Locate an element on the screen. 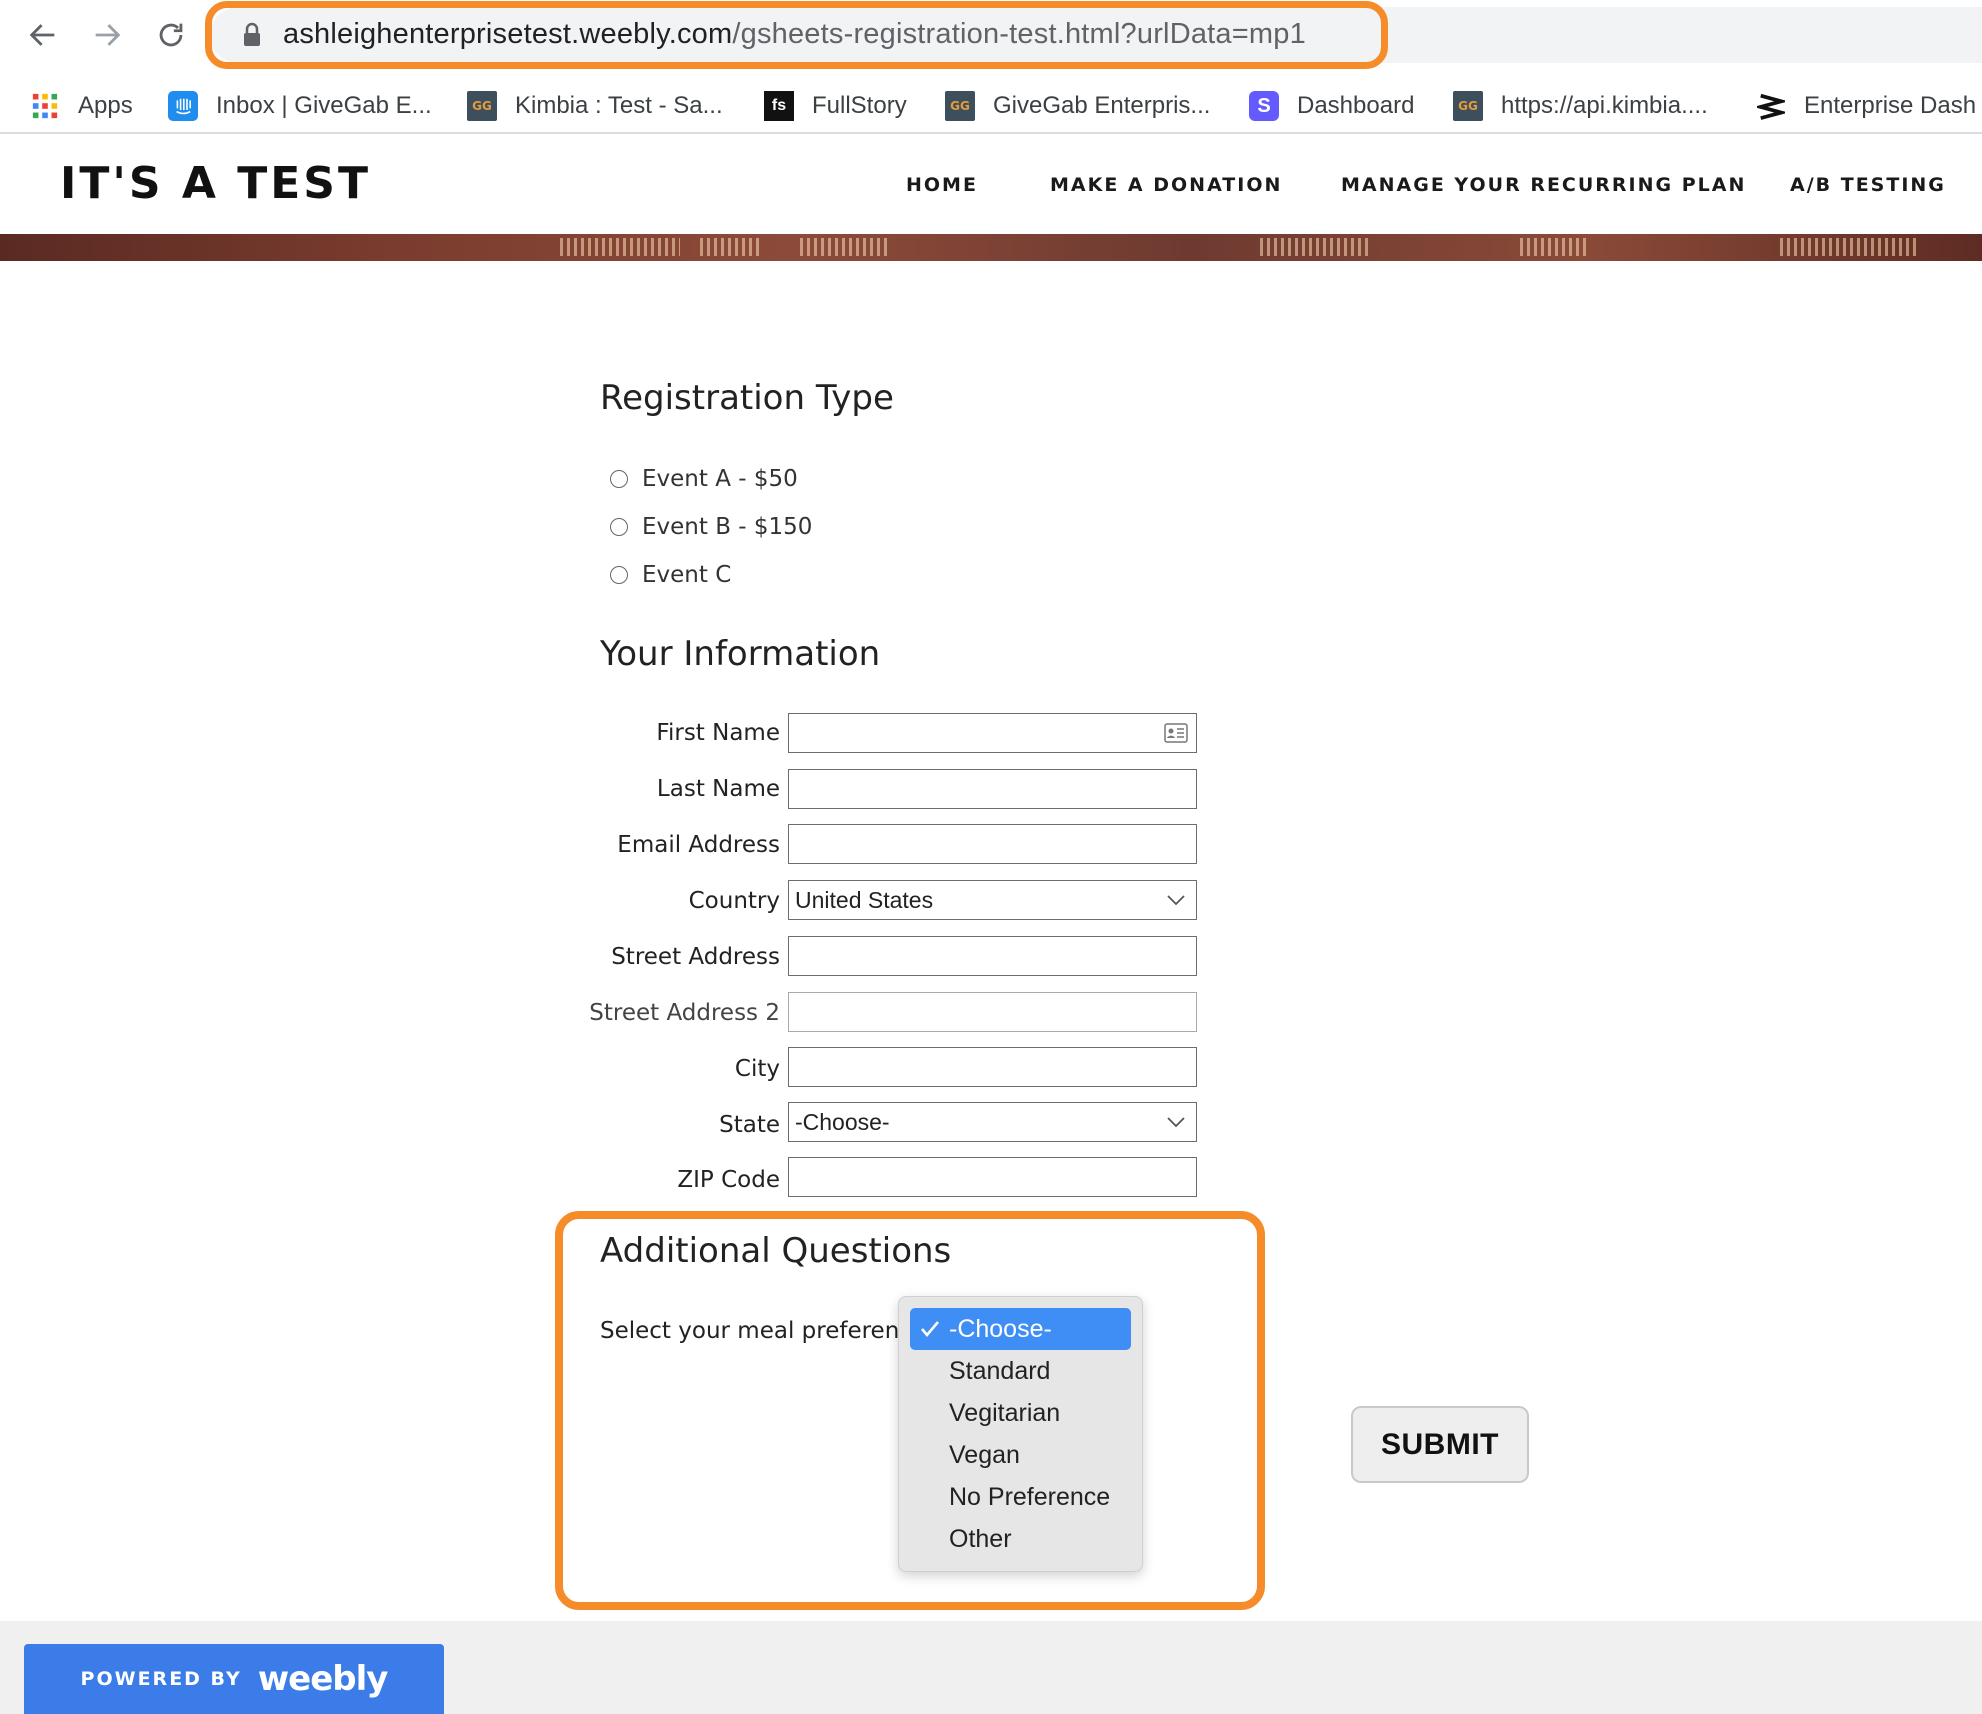  bookmark-label: Apps is located at coordinates (105, 105).